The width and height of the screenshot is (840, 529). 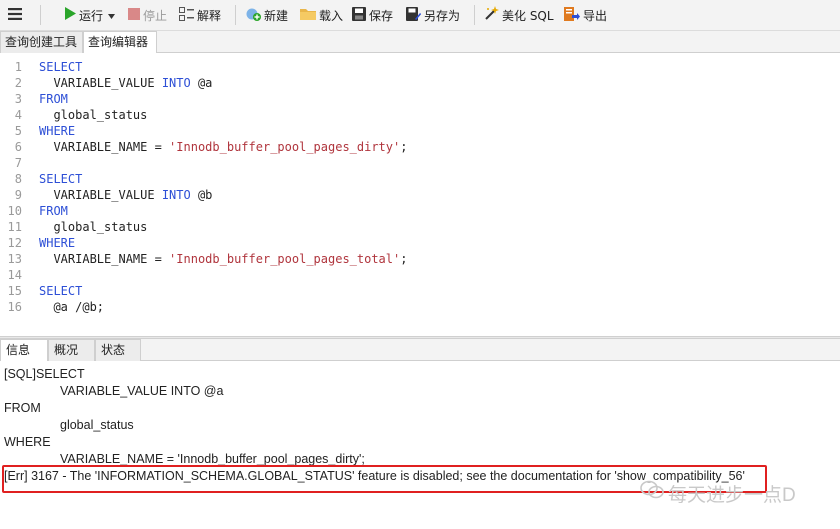 What do you see at coordinates (420, 243) in the screenshot?
I see `code-line: 12 WHERE` at bounding box center [420, 243].